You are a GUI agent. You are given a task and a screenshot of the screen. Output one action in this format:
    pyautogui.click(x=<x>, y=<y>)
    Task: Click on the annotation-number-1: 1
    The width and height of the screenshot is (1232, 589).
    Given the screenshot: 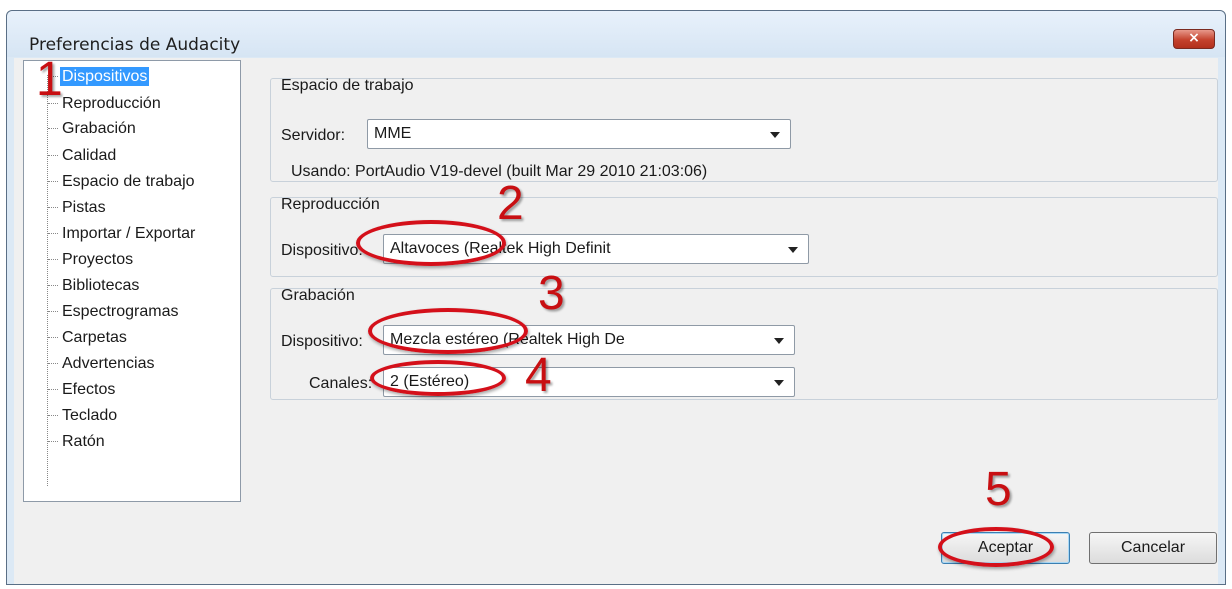 What is the action you would take?
    pyautogui.click(x=49, y=79)
    